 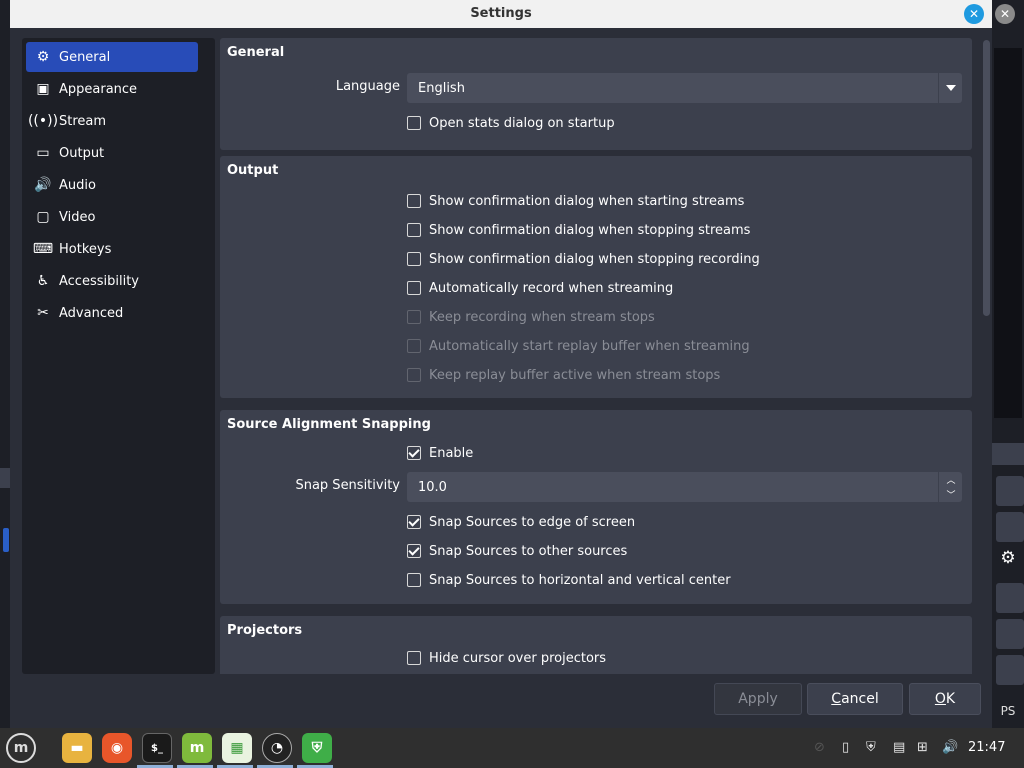 I want to click on cancel-button: Cancel, so click(x=855, y=699).